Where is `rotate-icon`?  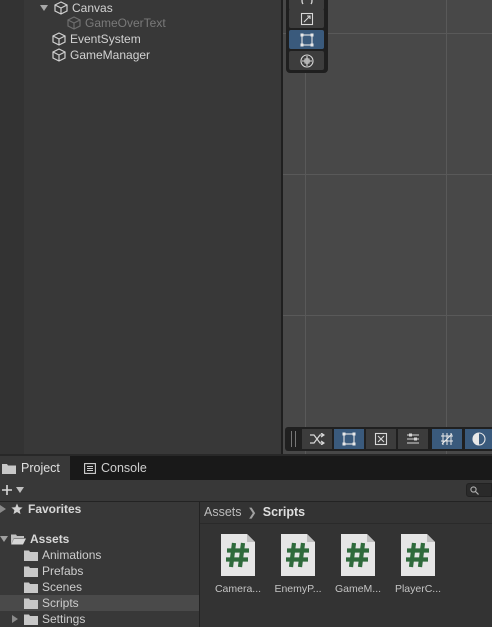 rotate-icon is located at coordinates (306, 2).